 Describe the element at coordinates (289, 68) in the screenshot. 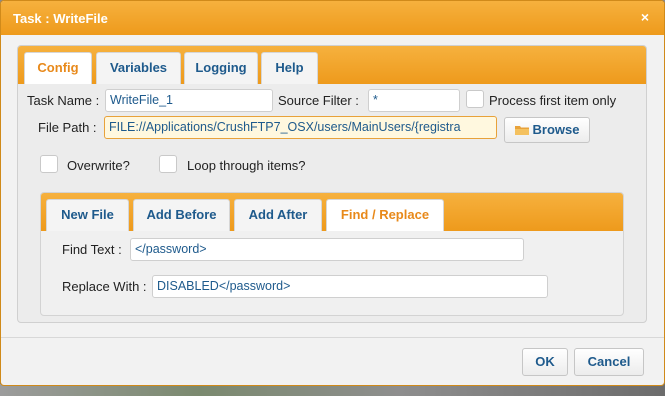

I see `tab-help: Help` at that location.